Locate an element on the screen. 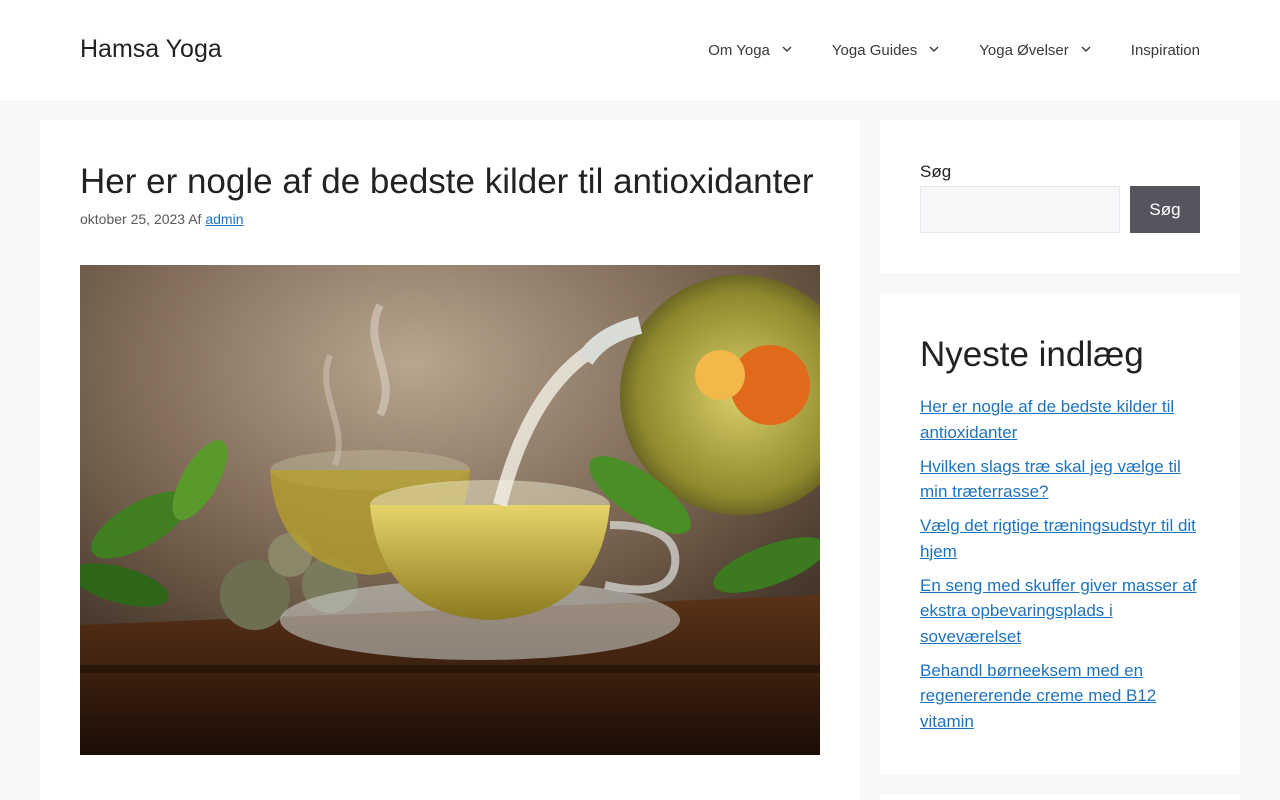 This screenshot has width=1280, height=800. article-meta: oktober 25, 2023 Af admin is located at coordinates (161, 219).